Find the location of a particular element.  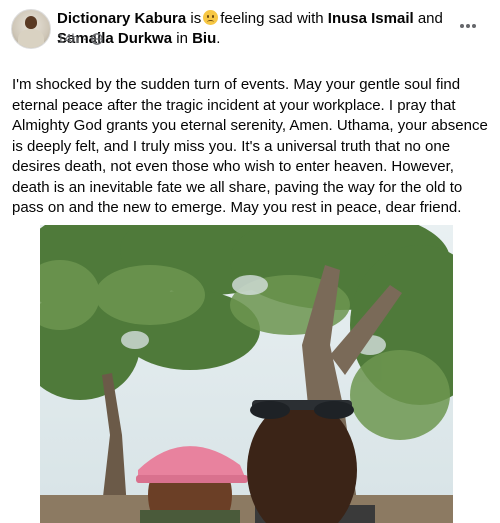

more-horizontal-icon is located at coordinates (468, 26).